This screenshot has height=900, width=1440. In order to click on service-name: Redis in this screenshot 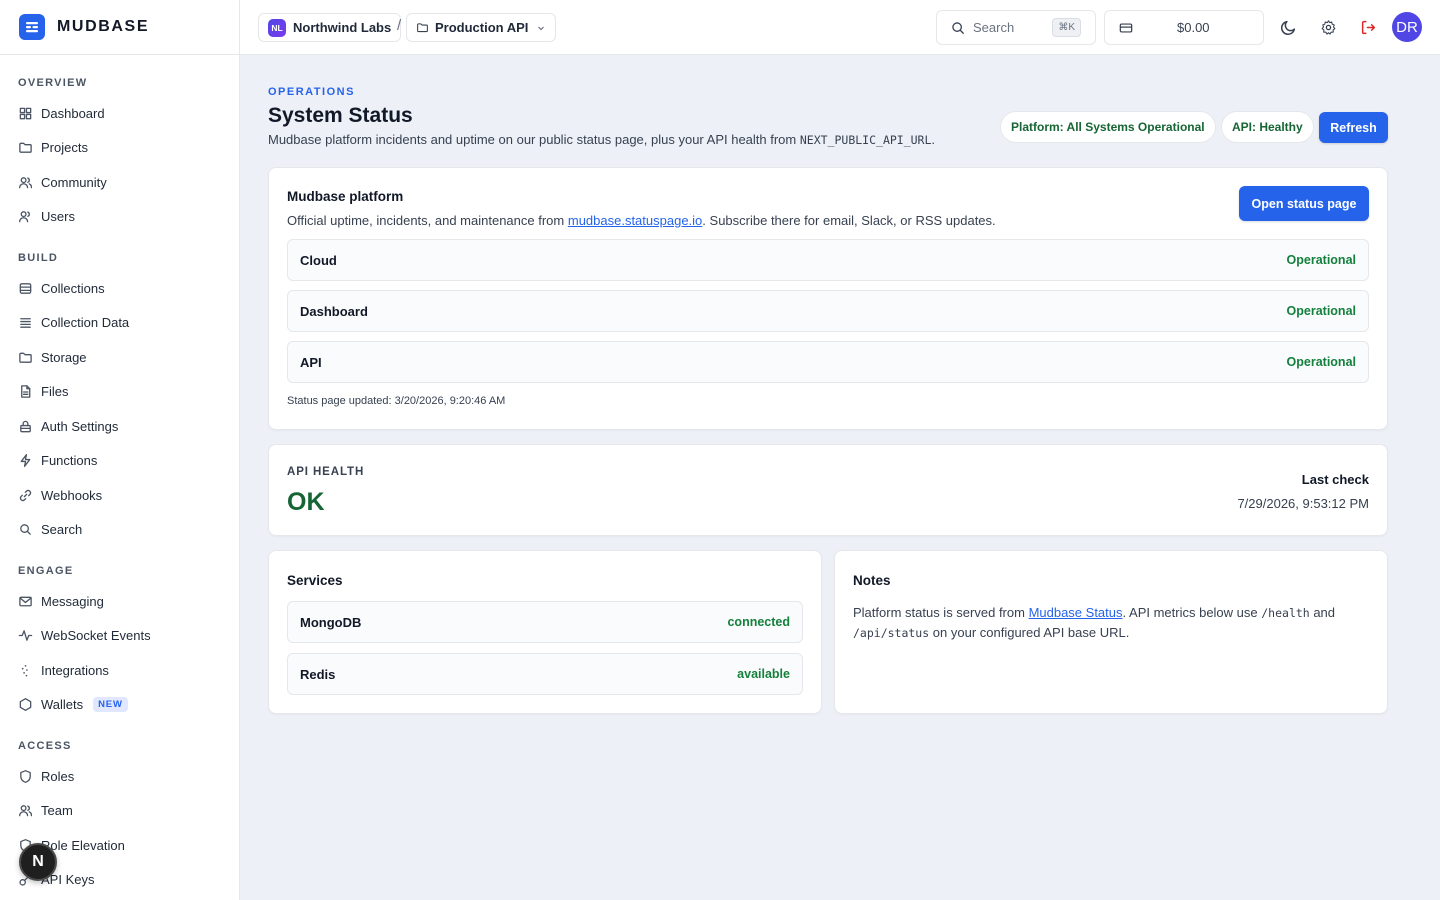, I will do `click(318, 674)`.